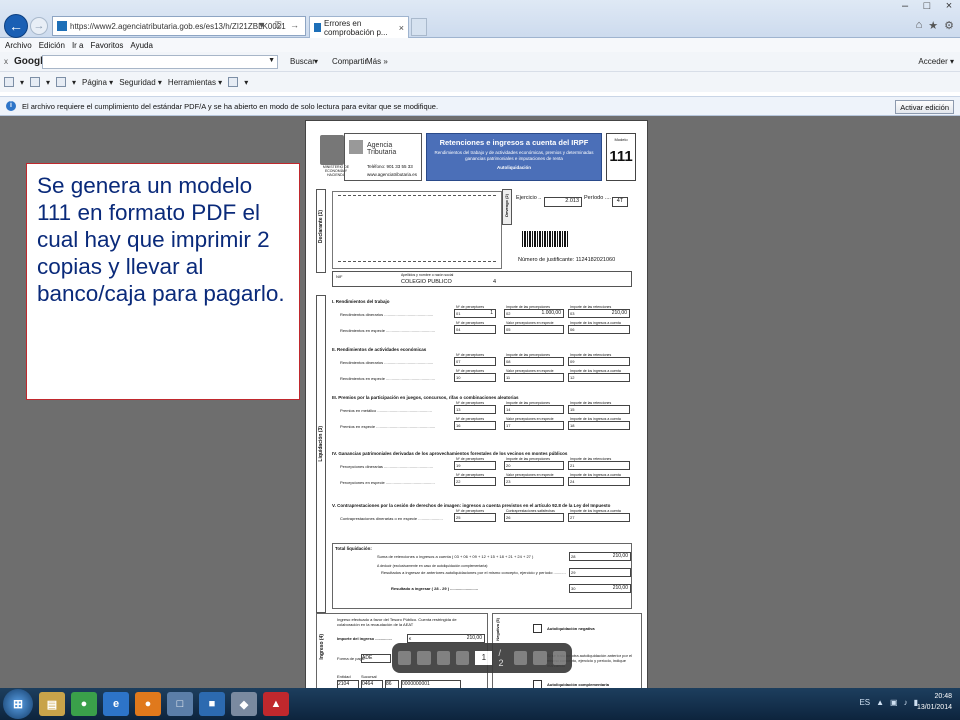 The height and width of the screenshot is (720, 960). Describe the element at coordinates (529, 198) in the screenshot. I see `ejercicio-label: Ejercicio ..` at that location.